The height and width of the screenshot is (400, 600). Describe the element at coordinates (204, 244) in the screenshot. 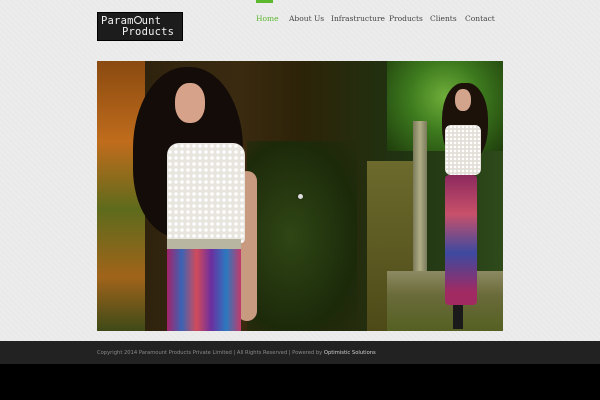

I see `model-1-belt` at that location.